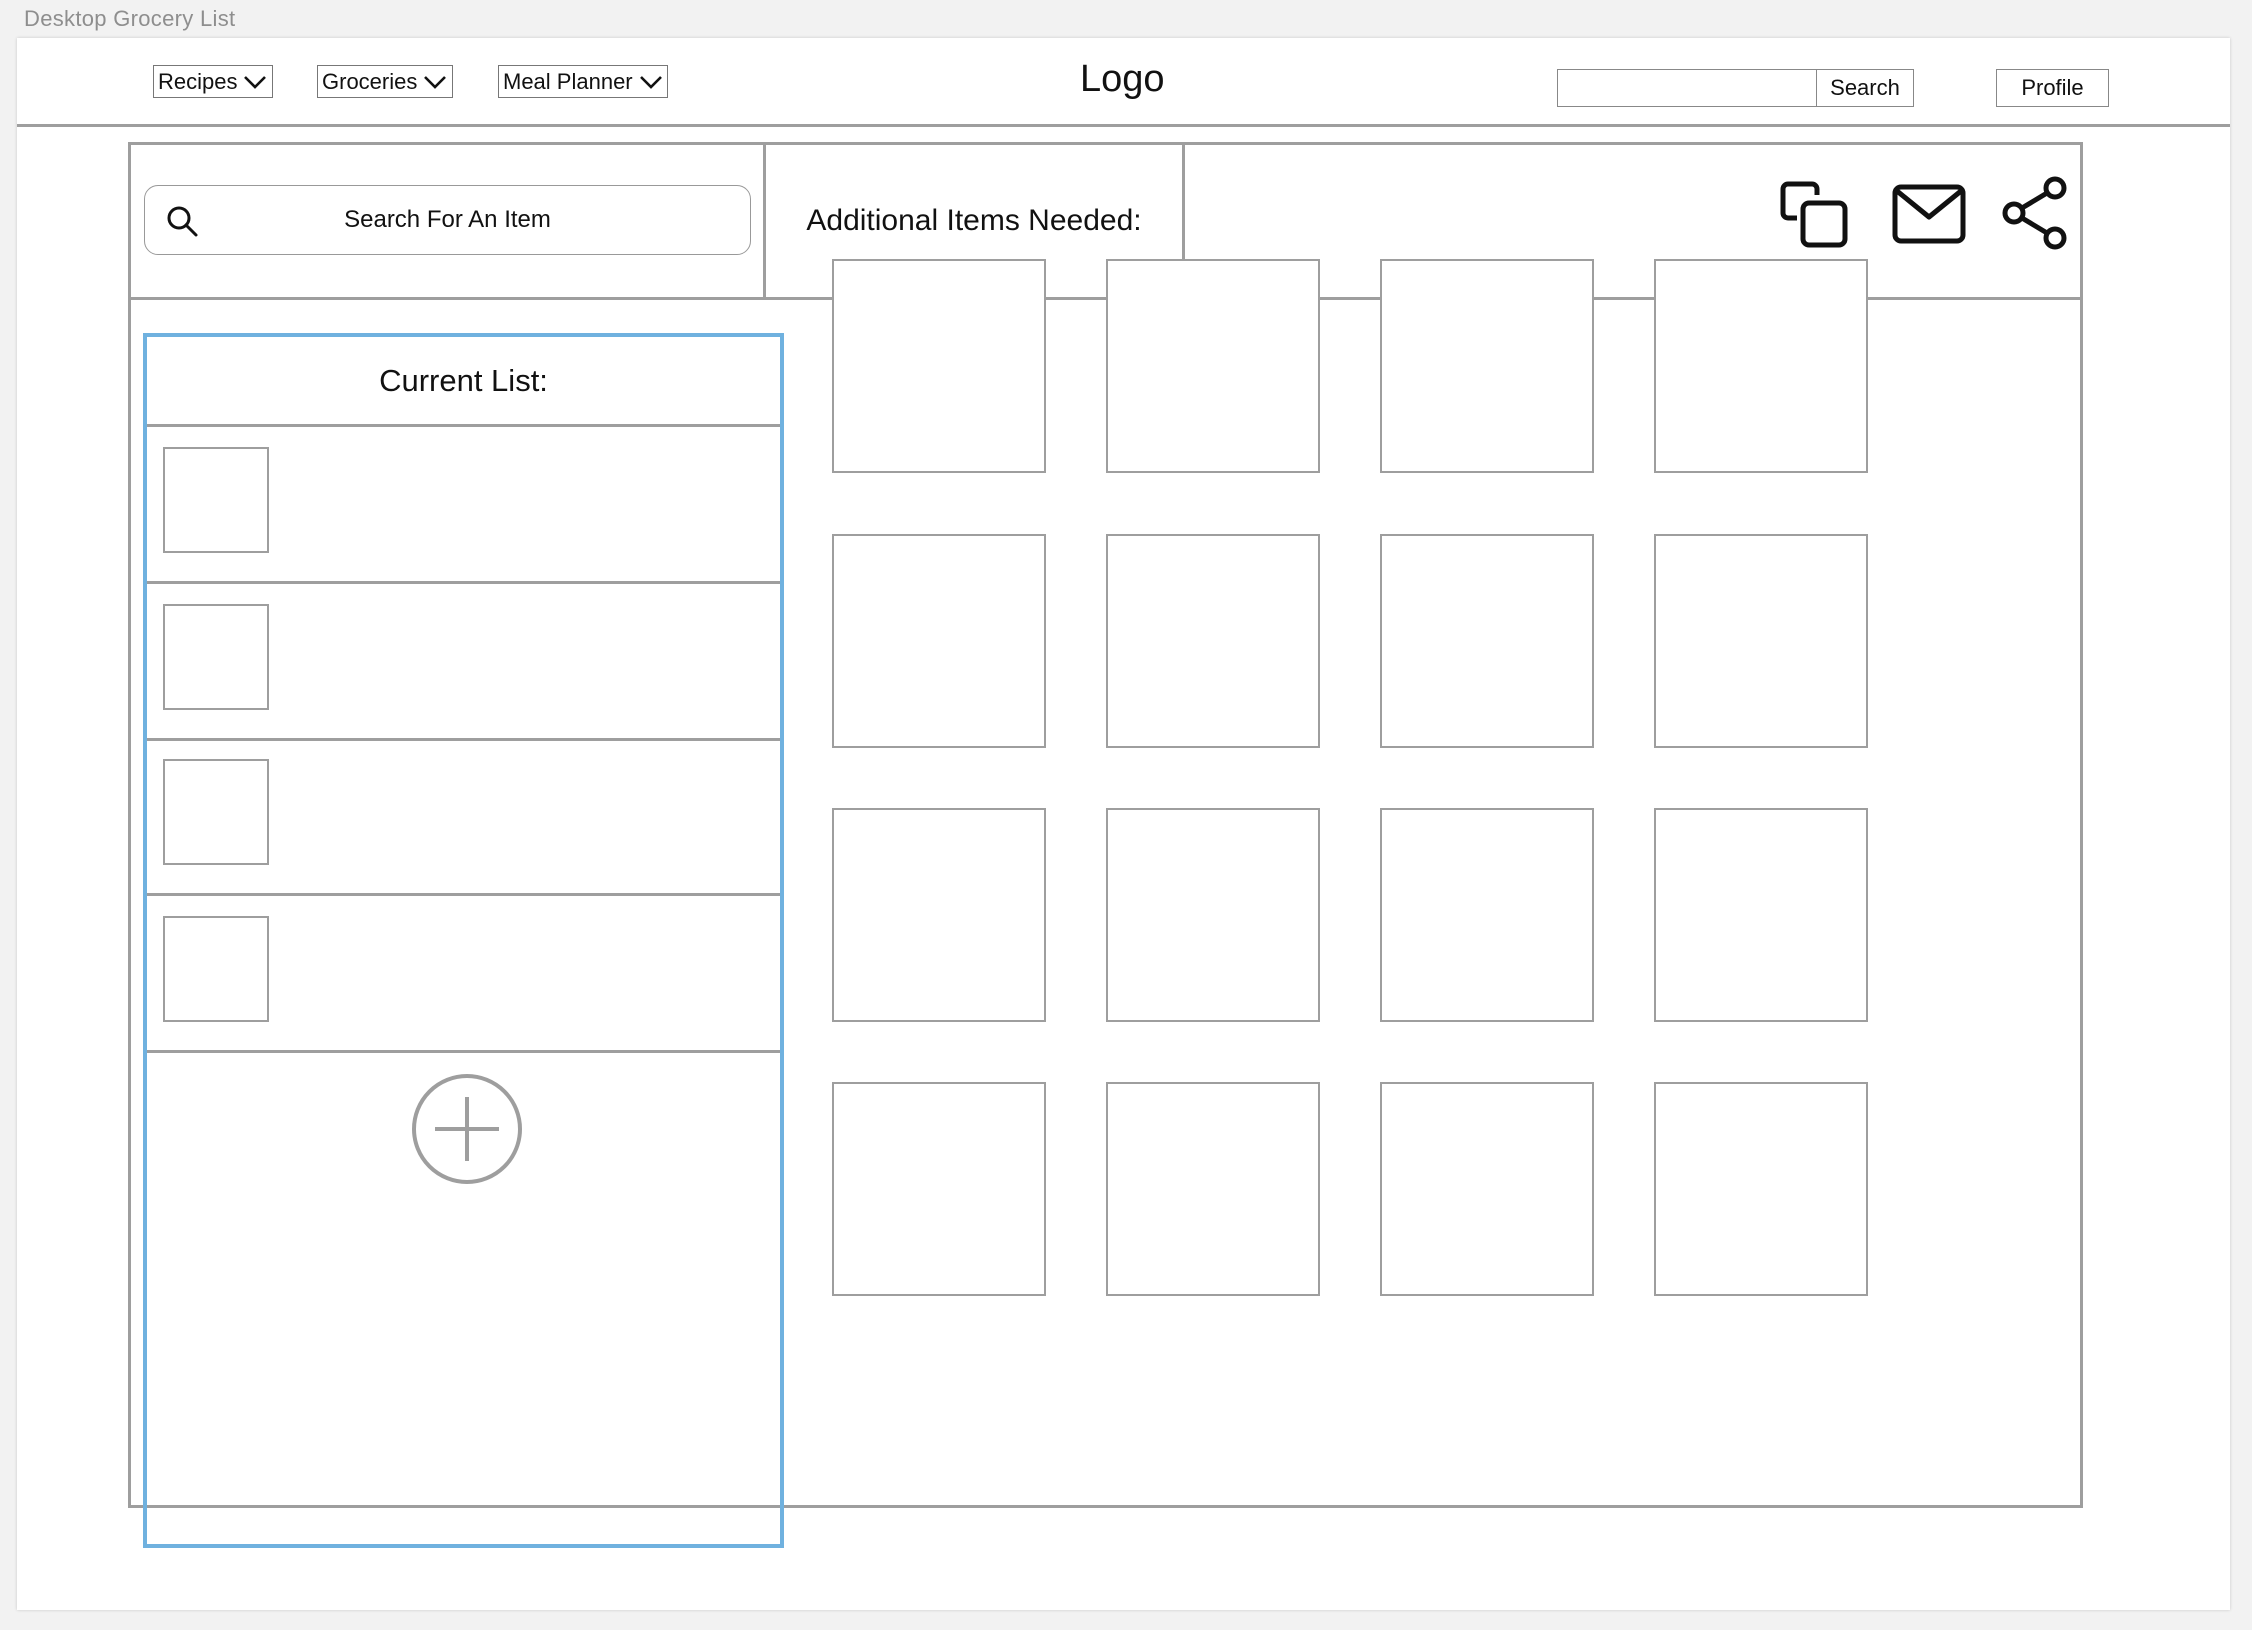 The width and height of the screenshot is (2252, 1630). Describe the element at coordinates (182, 221) in the screenshot. I see `search-icon` at that location.